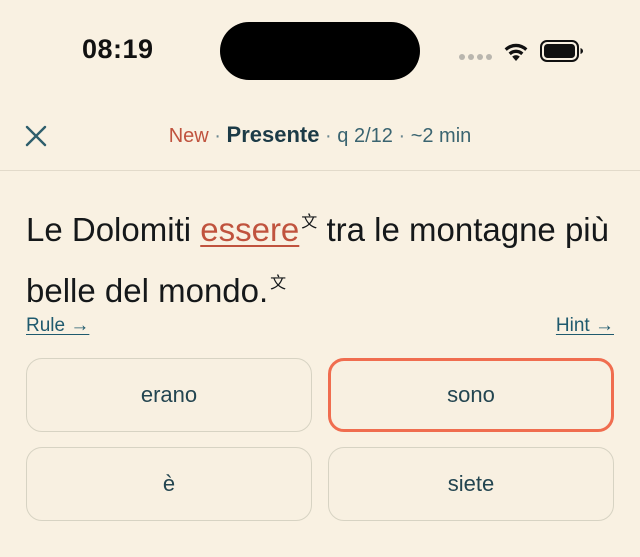  What do you see at coordinates (188, 136) in the screenshot?
I see `new-badge: New` at bounding box center [188, 136].